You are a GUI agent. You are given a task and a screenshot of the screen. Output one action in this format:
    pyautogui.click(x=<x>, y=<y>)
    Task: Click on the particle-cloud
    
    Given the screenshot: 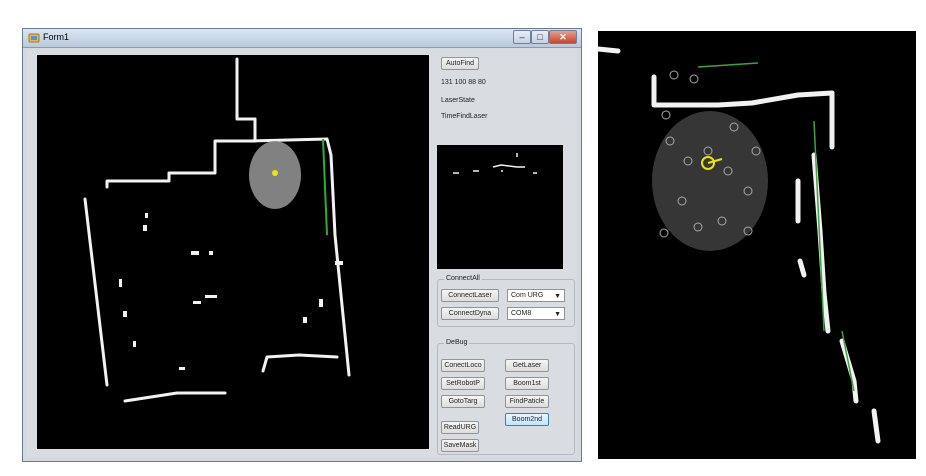 What is the action you would take?
    pyautogui.click(x=710, y=160)
    